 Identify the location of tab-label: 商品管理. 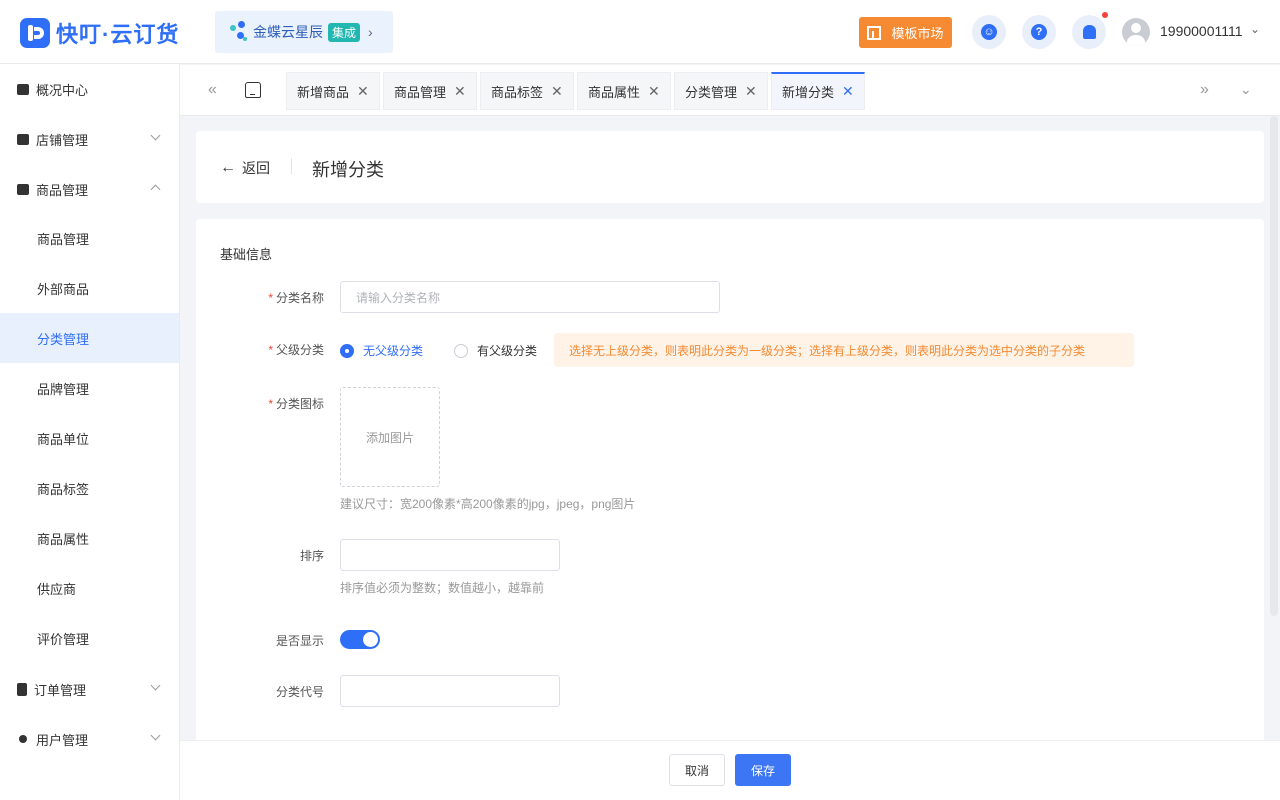
(420, 92).